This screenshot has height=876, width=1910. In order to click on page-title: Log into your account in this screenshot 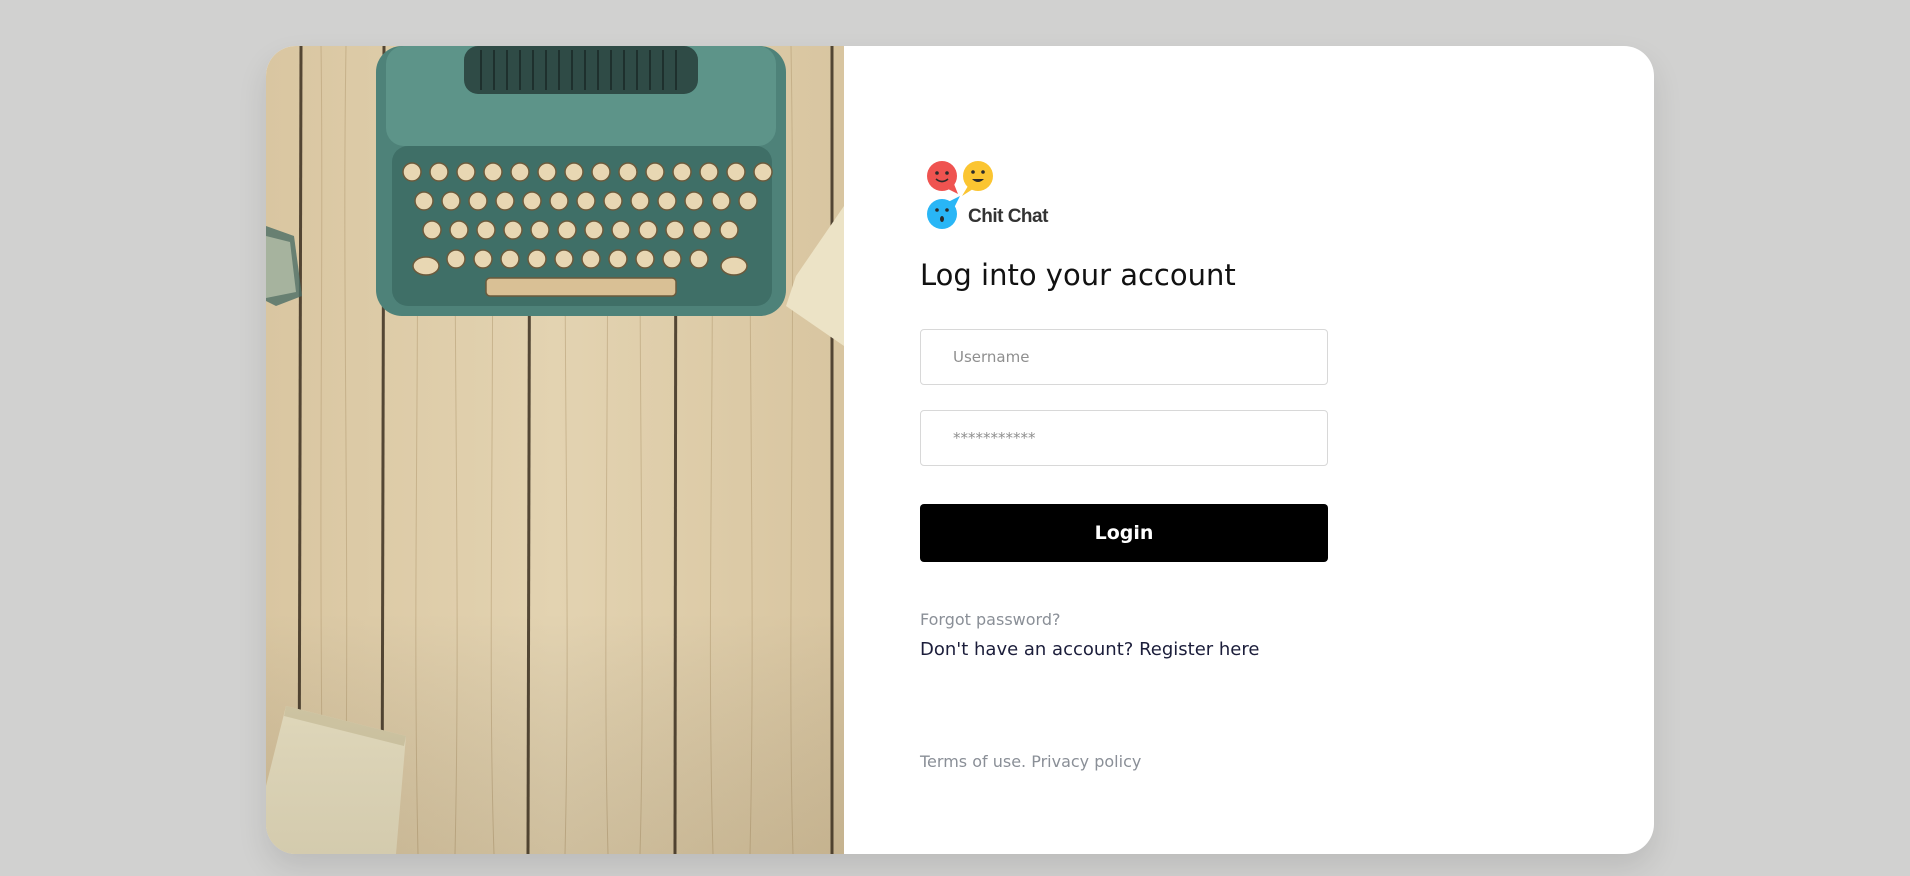, I will do `click(1078, 275)`.